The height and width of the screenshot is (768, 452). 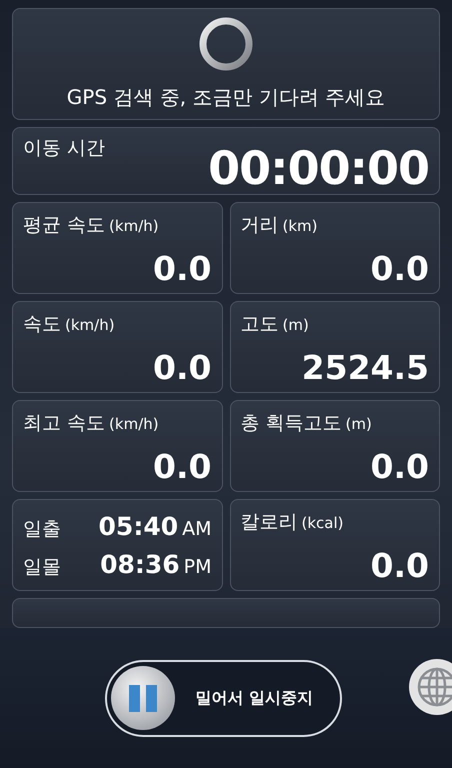 What do you see at coordinates (64, 149) in the screenshot?
I see `stat-label: 이동 시간` at bounding box center [64, 149].